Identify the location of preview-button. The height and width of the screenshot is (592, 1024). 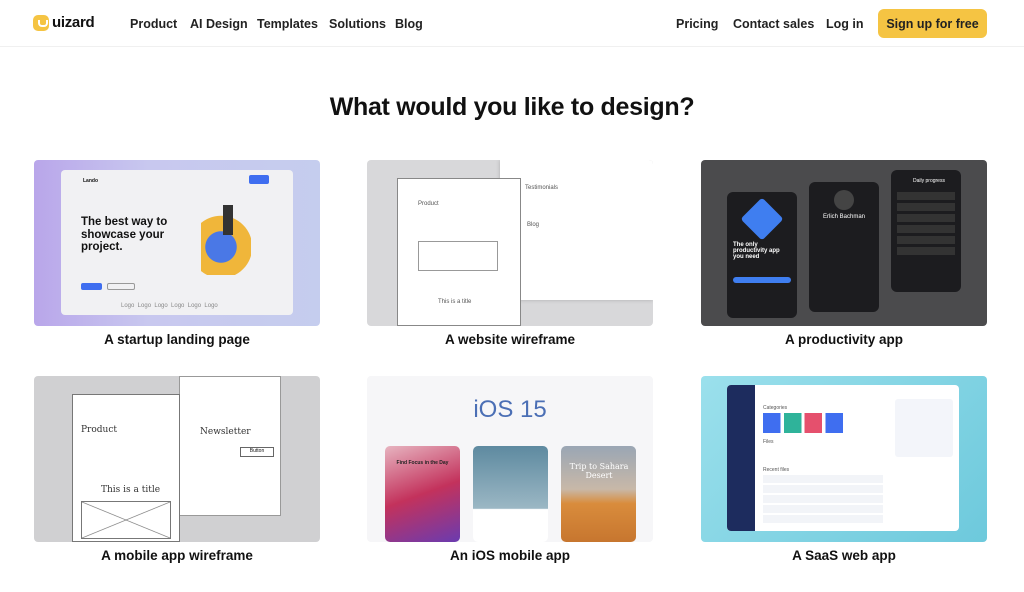
(259, 179).